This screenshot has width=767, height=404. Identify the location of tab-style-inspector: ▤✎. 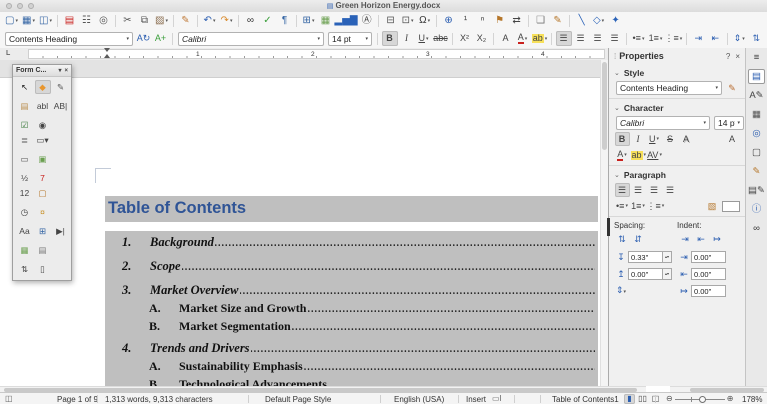
(756, 190).